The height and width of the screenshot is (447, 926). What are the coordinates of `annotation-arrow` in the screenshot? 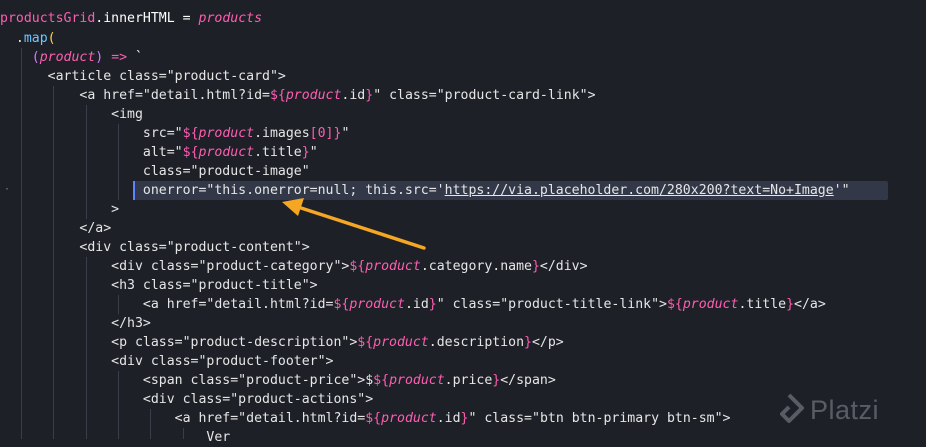 It's located at (354, 224).